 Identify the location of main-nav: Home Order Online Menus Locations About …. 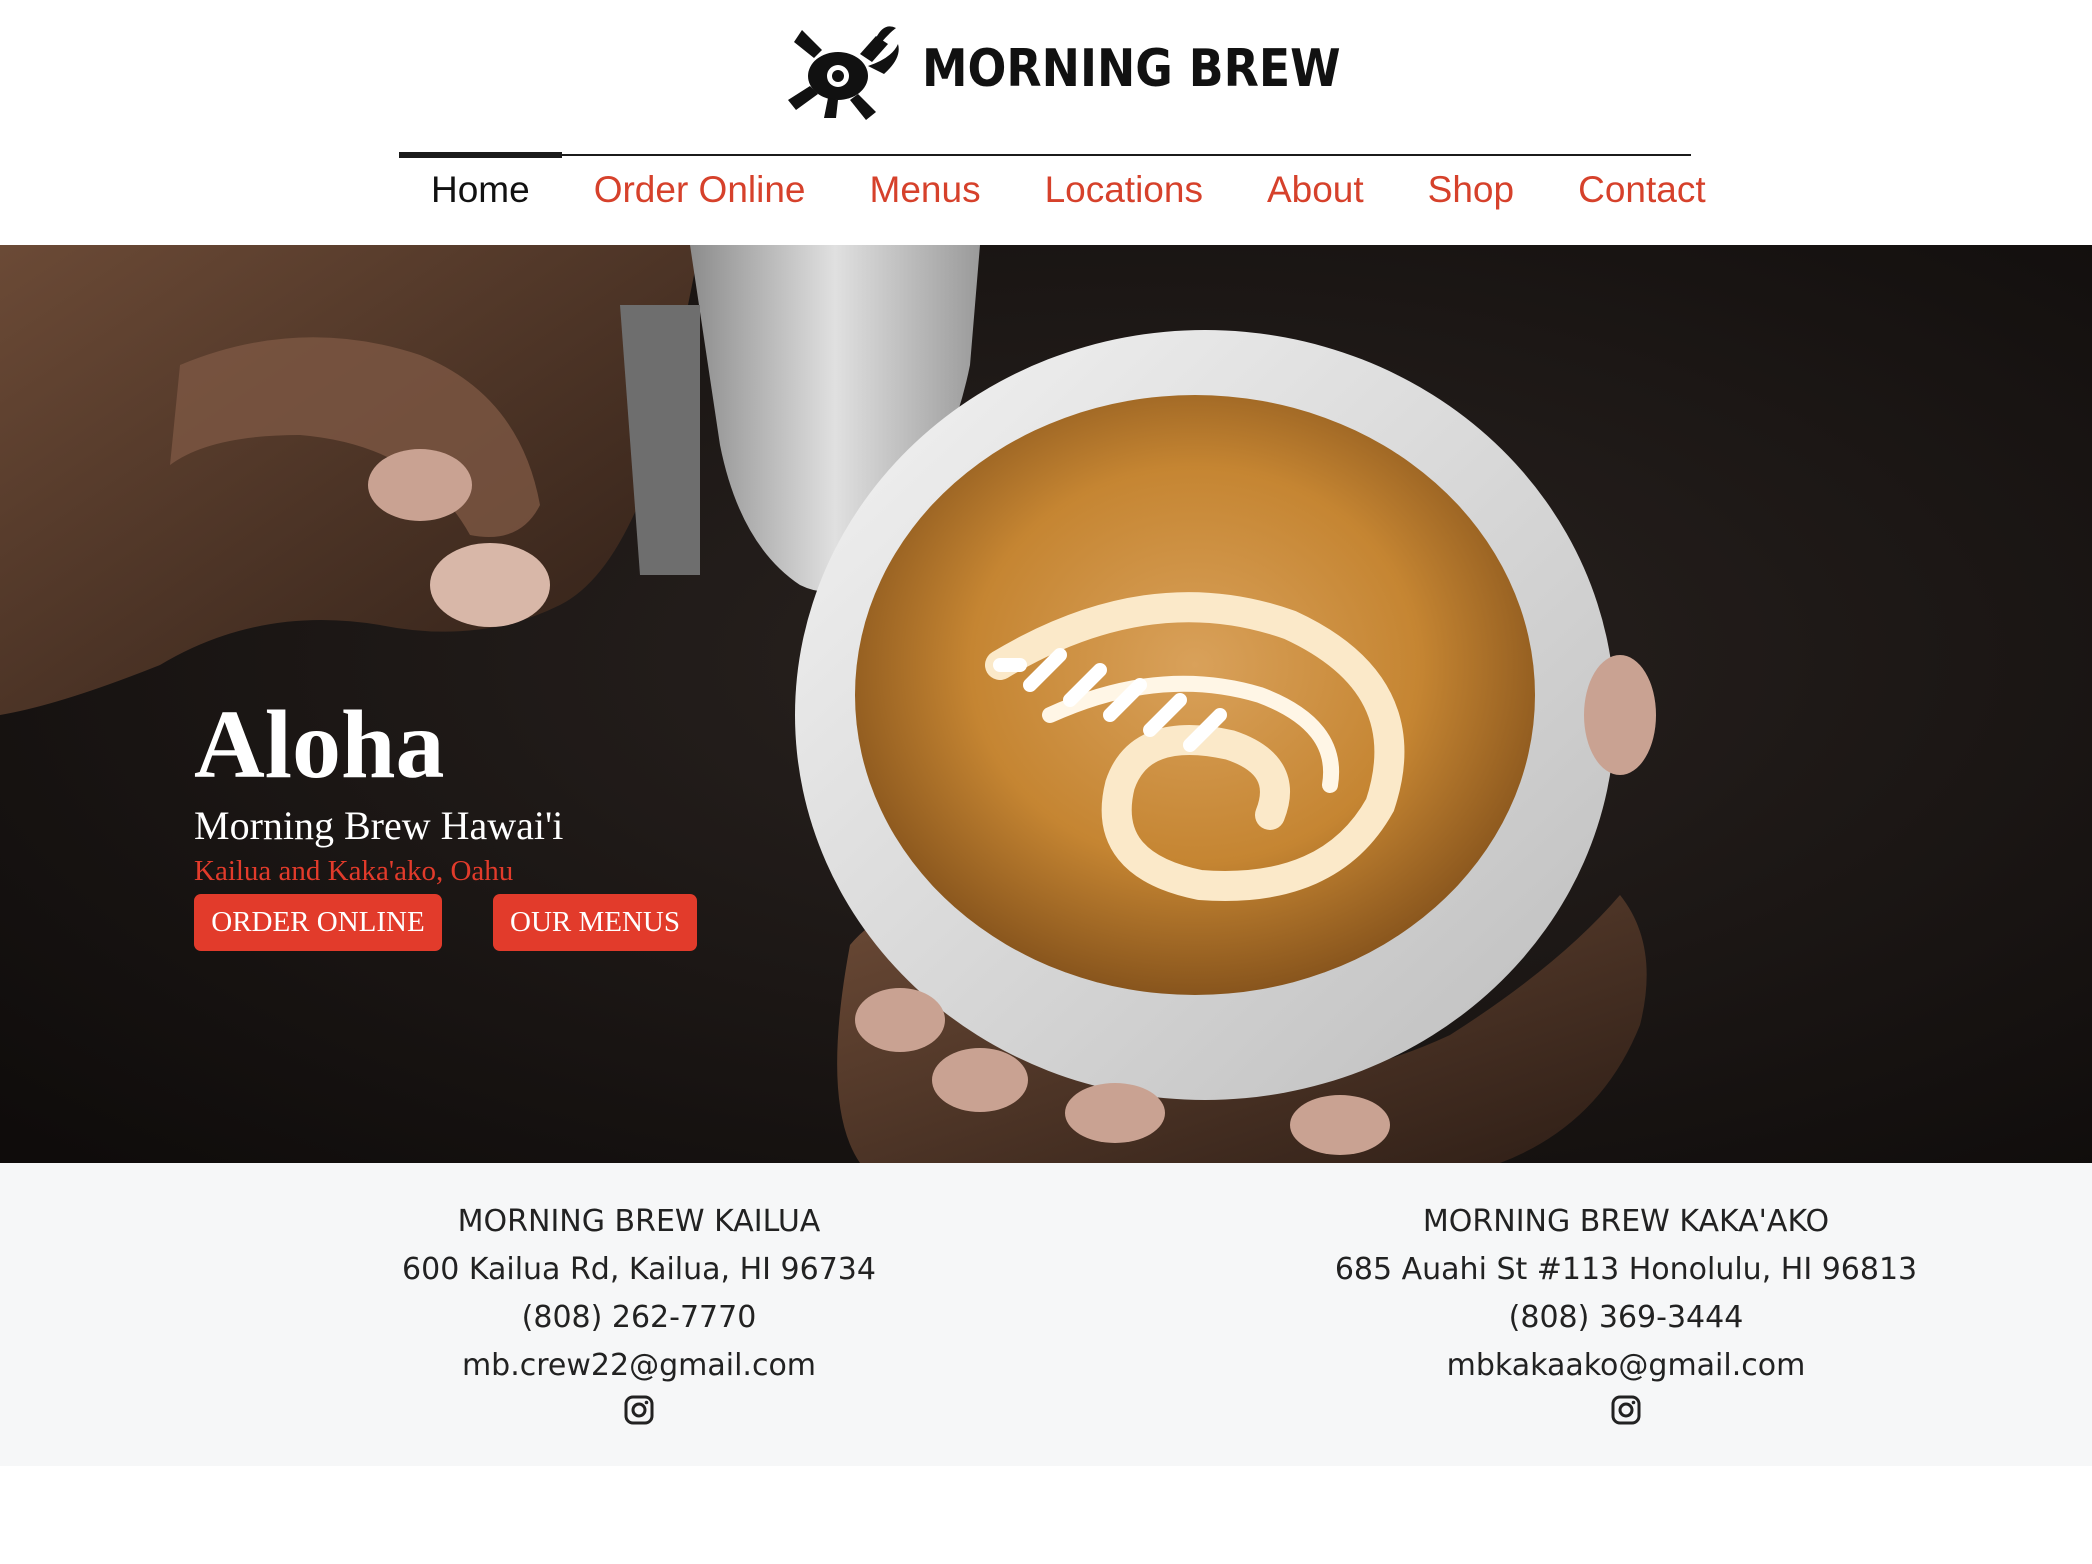
(1052, 189).